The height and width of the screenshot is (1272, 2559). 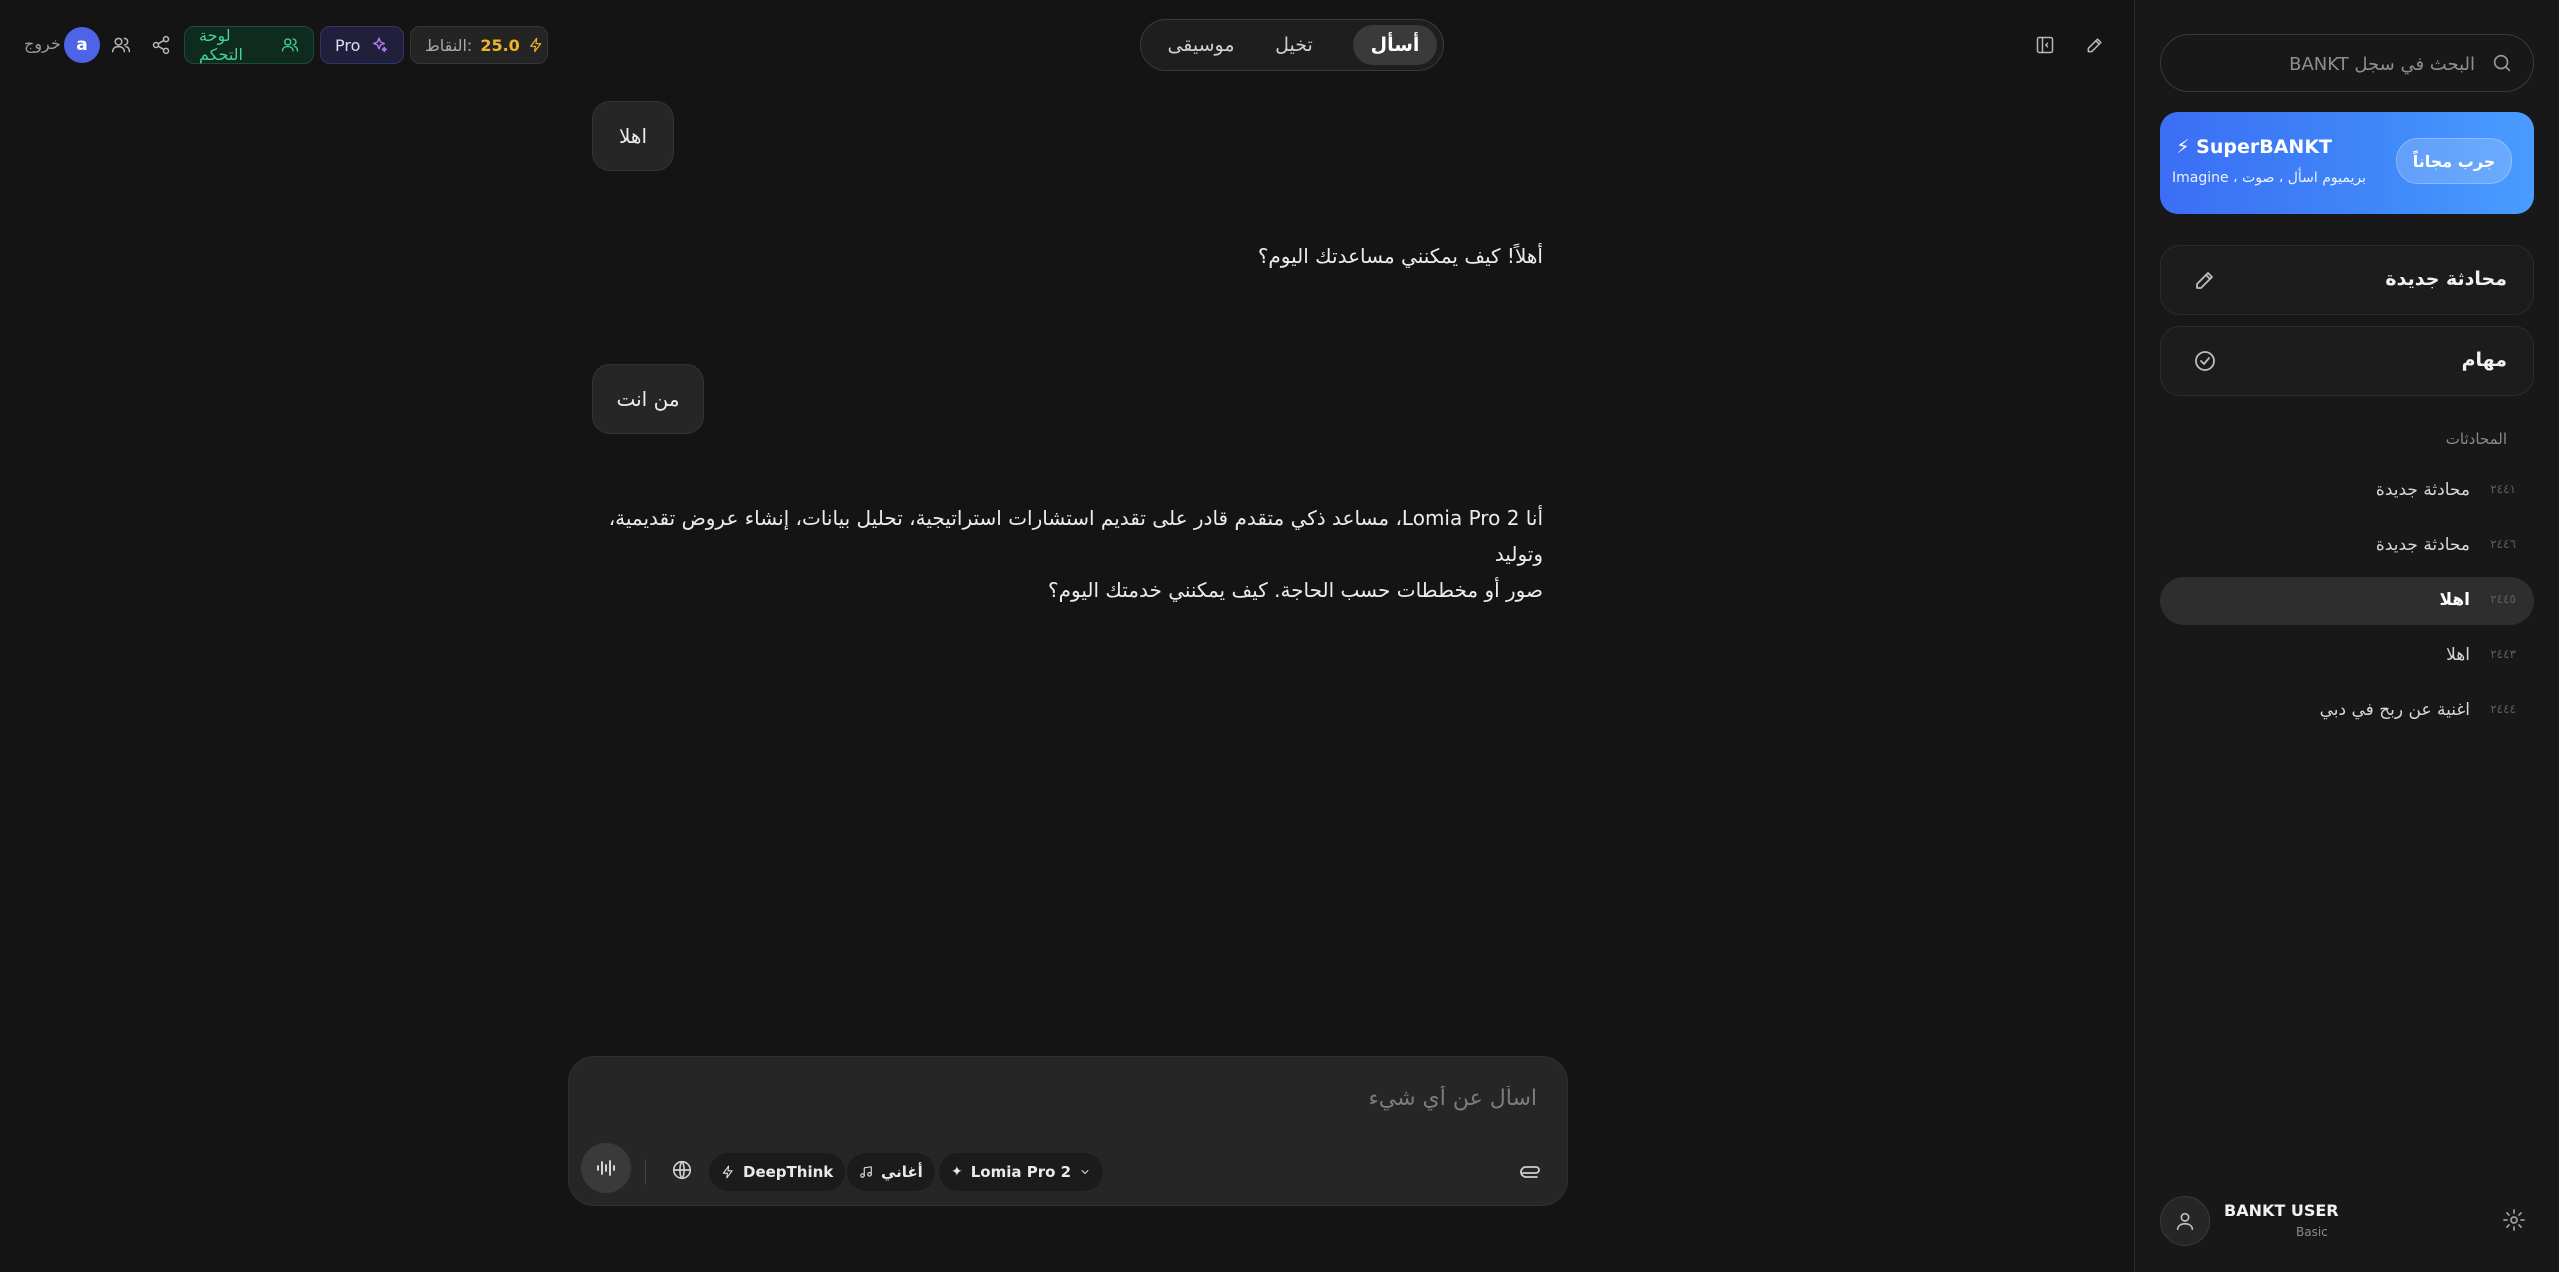 What do you see at coordinates (2347, 280) in the screenshot?
I see `new-chat-button: محادثة جديدة` at bounding box center [2347, 280].